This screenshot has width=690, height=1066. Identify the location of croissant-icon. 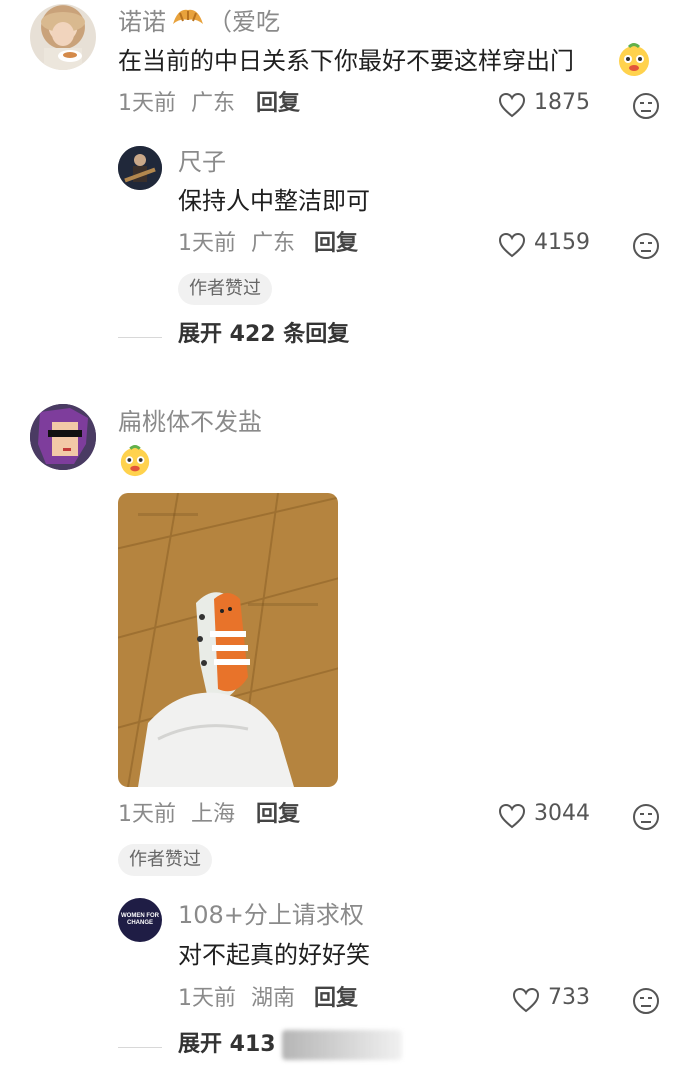
(188, 22).